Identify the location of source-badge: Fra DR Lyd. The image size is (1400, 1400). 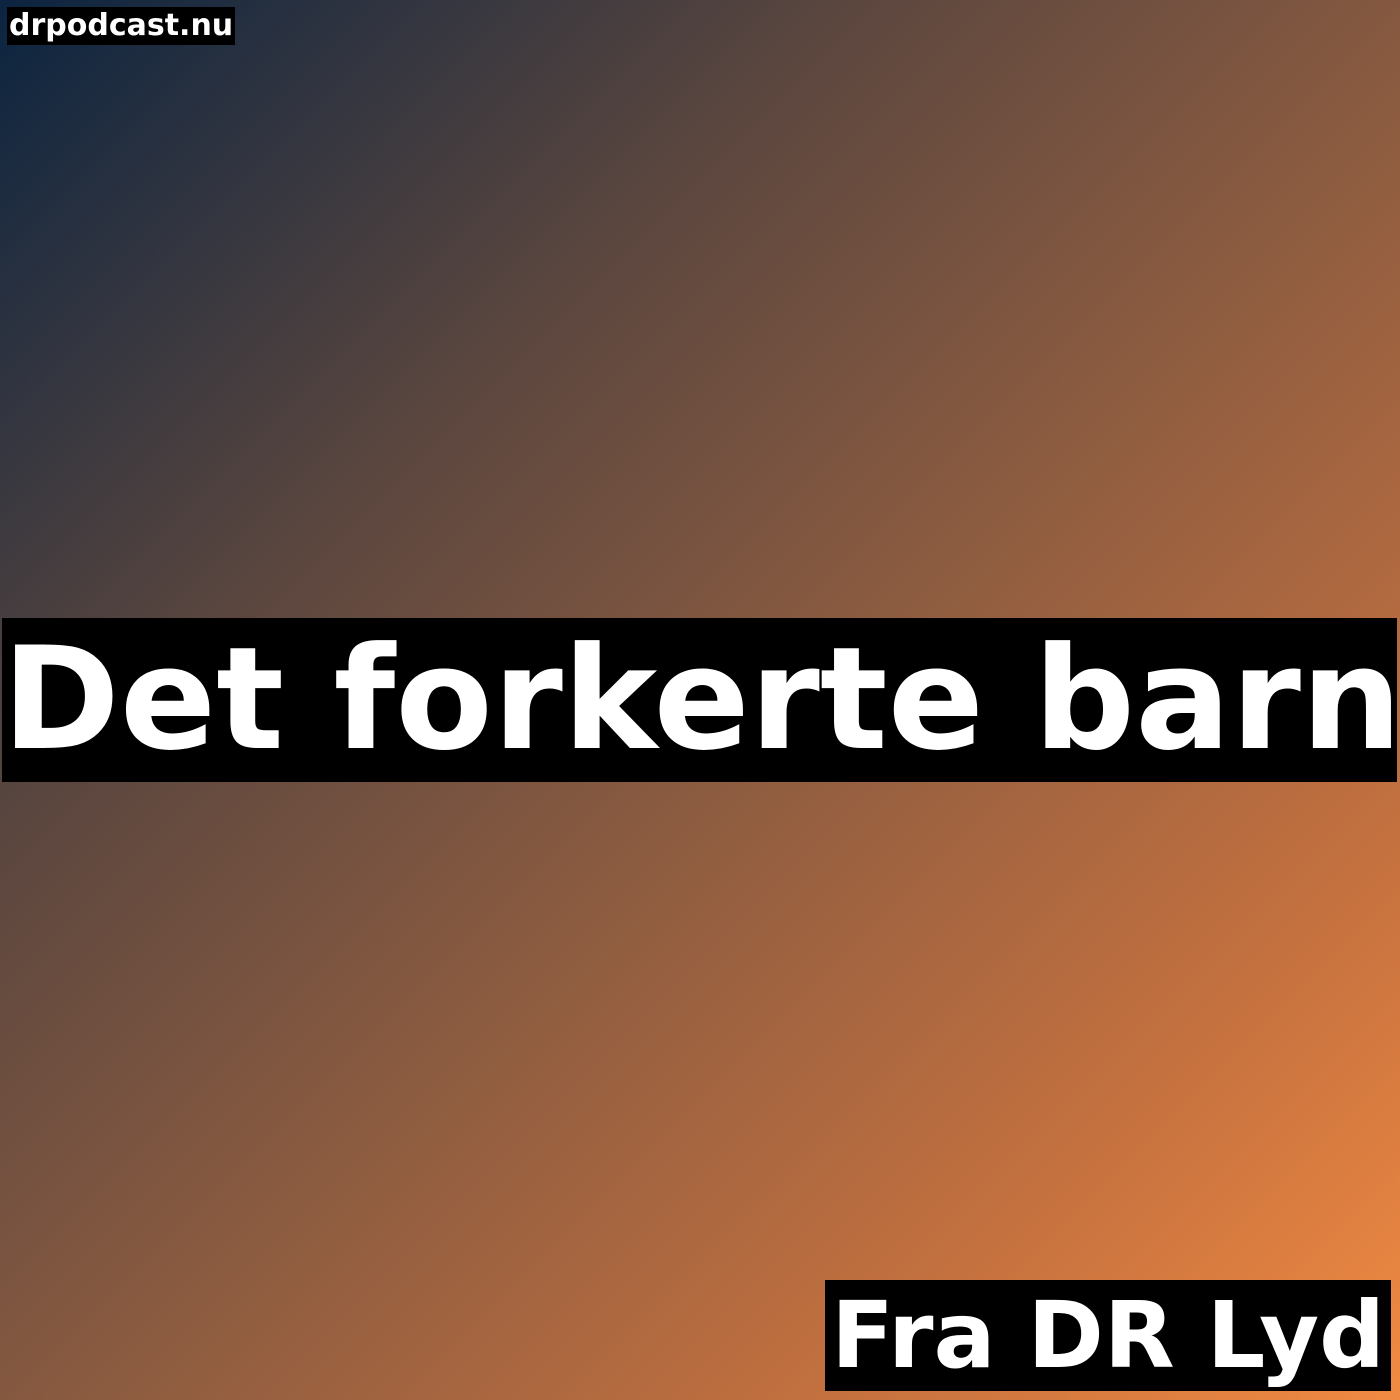
(1108, 1335).